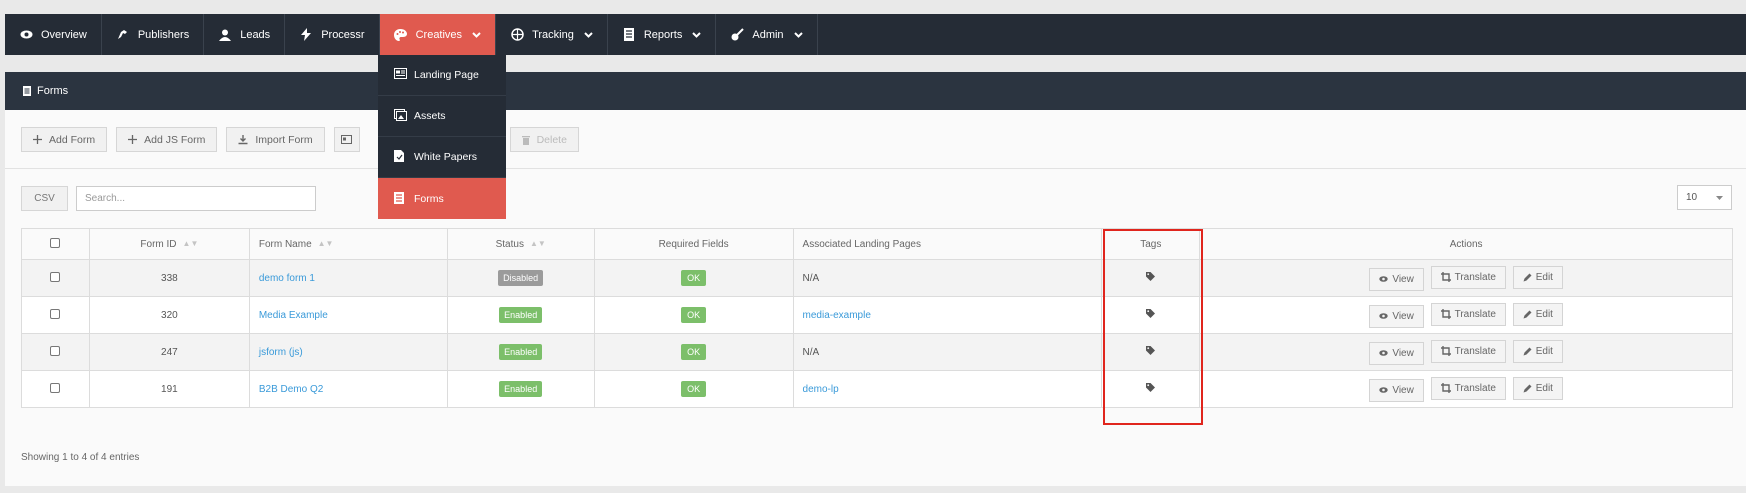  I want to click on menu-item-label: Assets, so click(430, 116).